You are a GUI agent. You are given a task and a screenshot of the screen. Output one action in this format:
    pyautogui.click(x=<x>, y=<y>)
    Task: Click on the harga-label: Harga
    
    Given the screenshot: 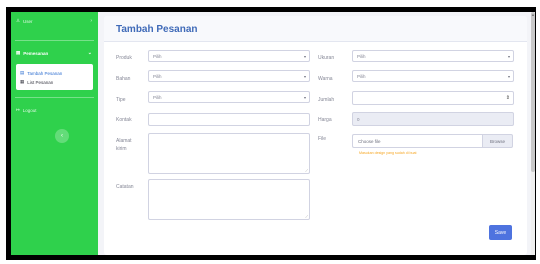 What is the action you would take?
    pyautogui.click(x=325, y=120)
    